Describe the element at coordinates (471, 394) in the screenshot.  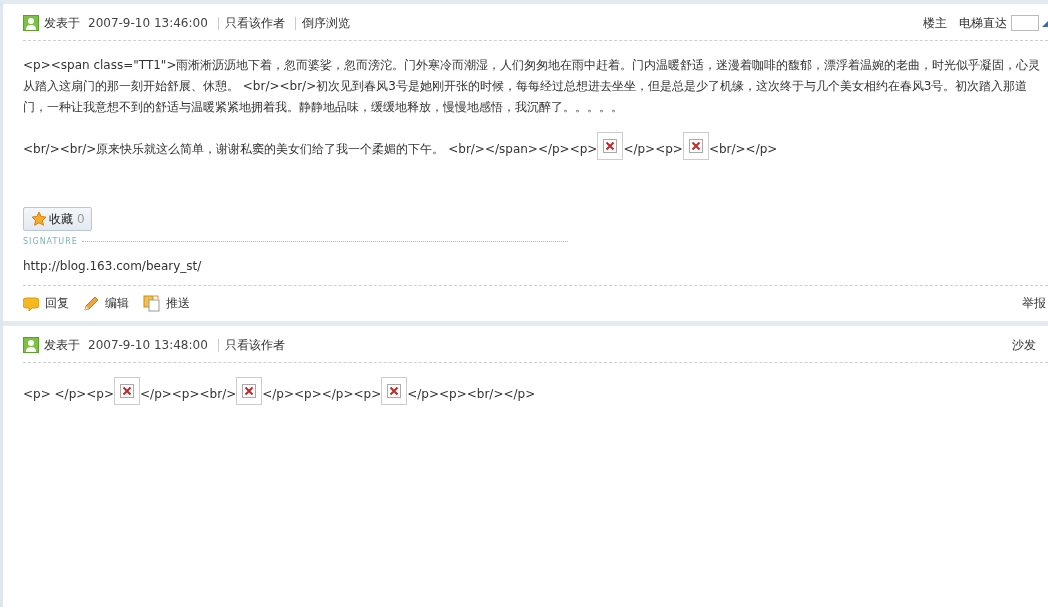
I see `post-text: </p><p><br/></p>` at that location.